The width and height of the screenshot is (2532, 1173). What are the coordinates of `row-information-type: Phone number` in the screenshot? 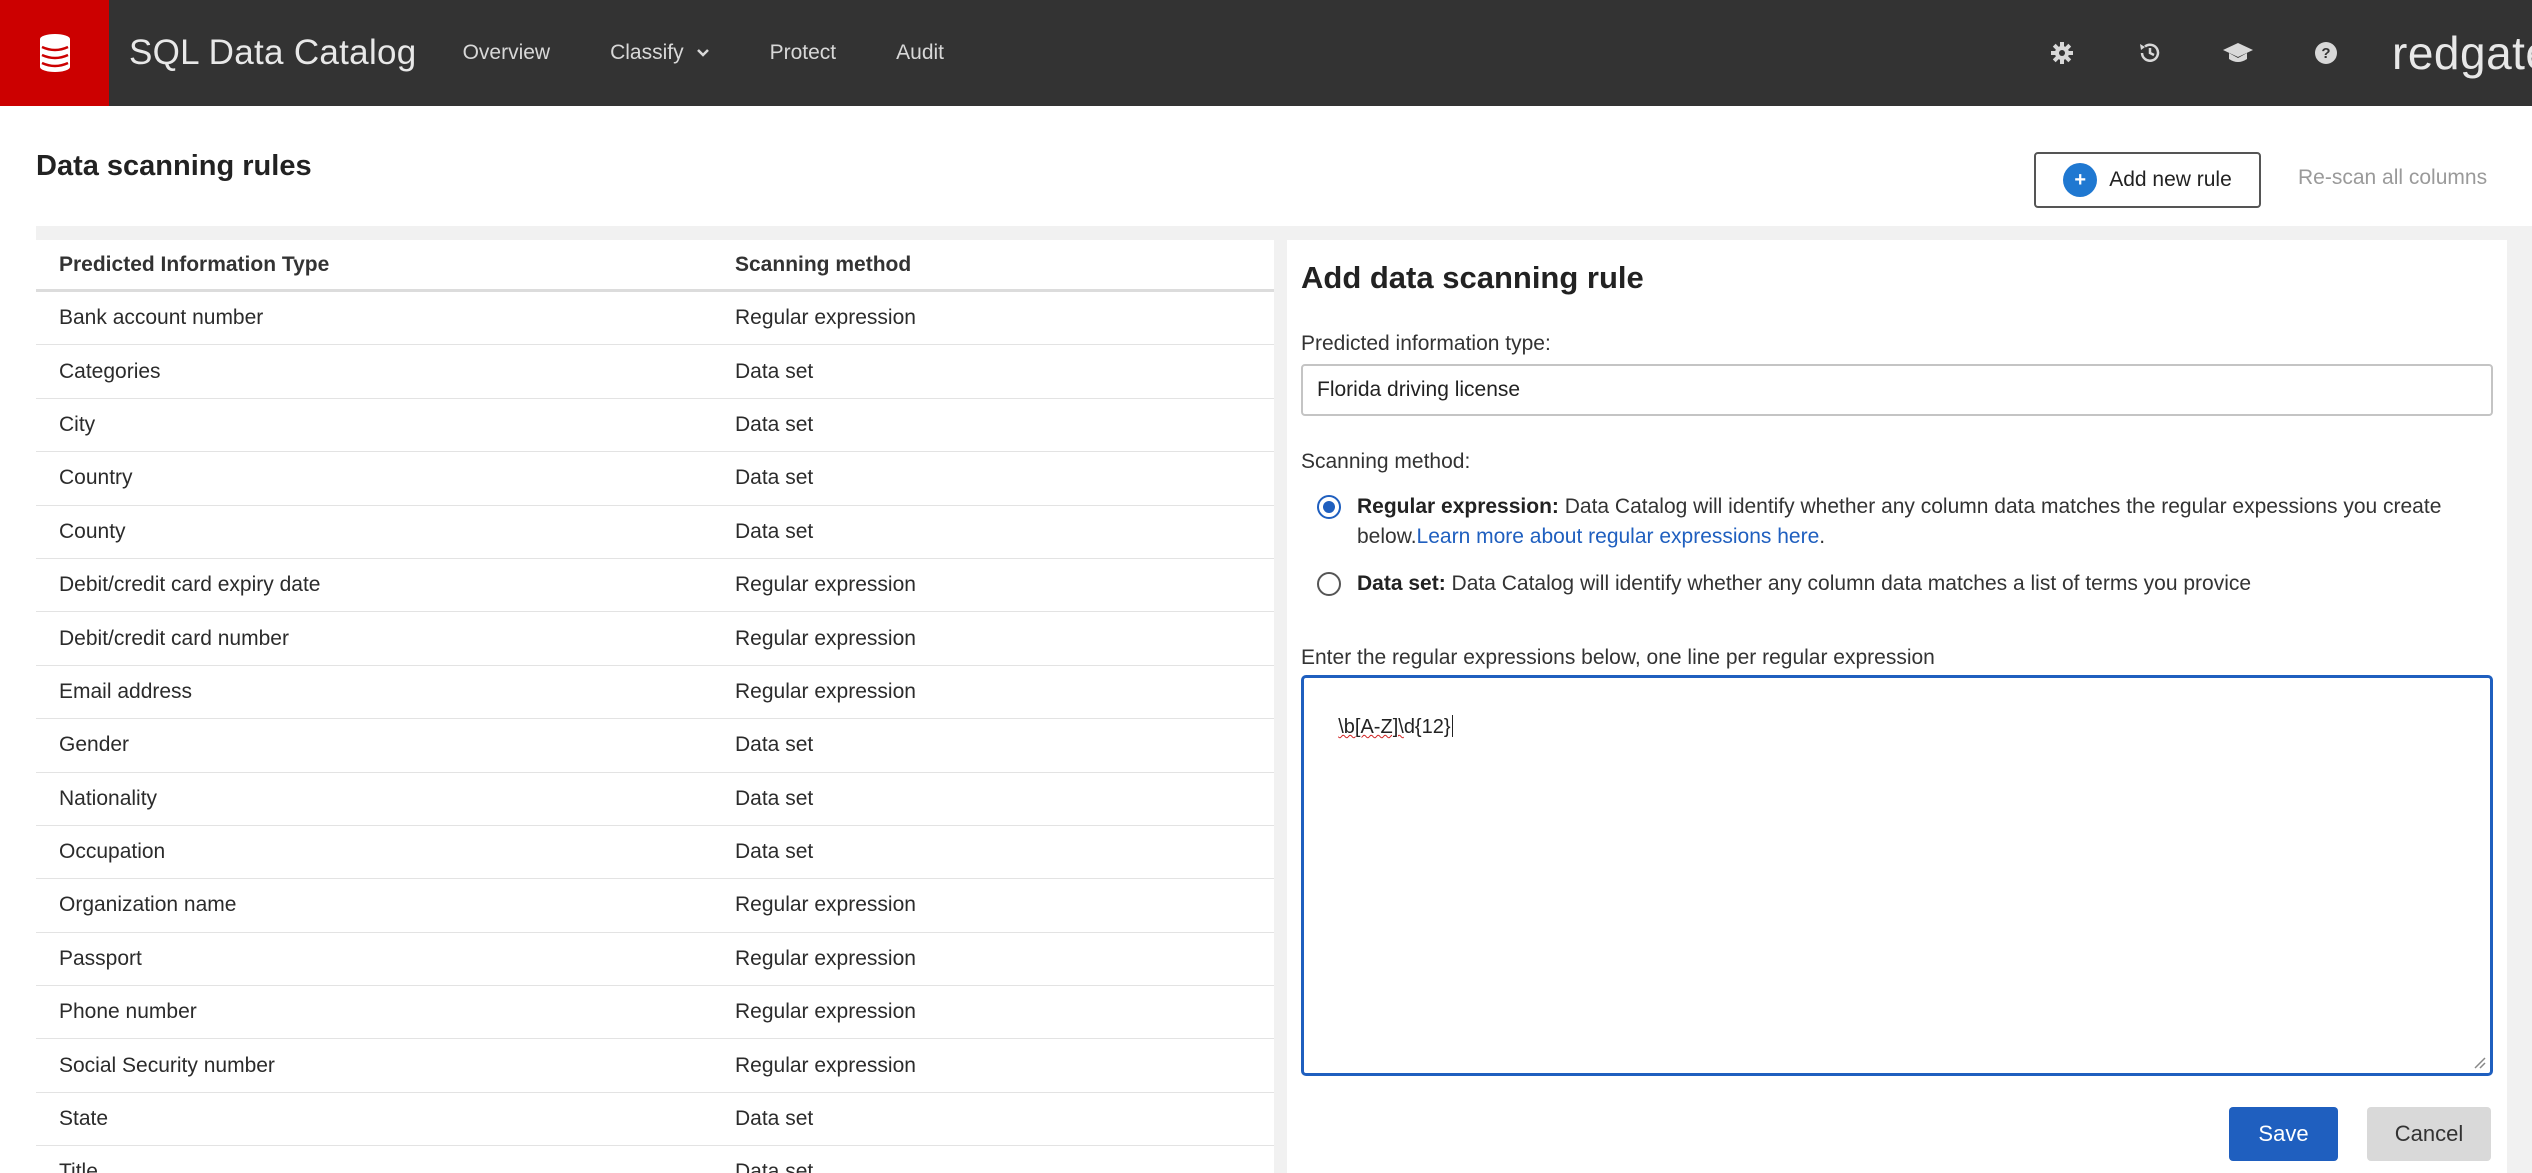 It's located at (128, 1012).